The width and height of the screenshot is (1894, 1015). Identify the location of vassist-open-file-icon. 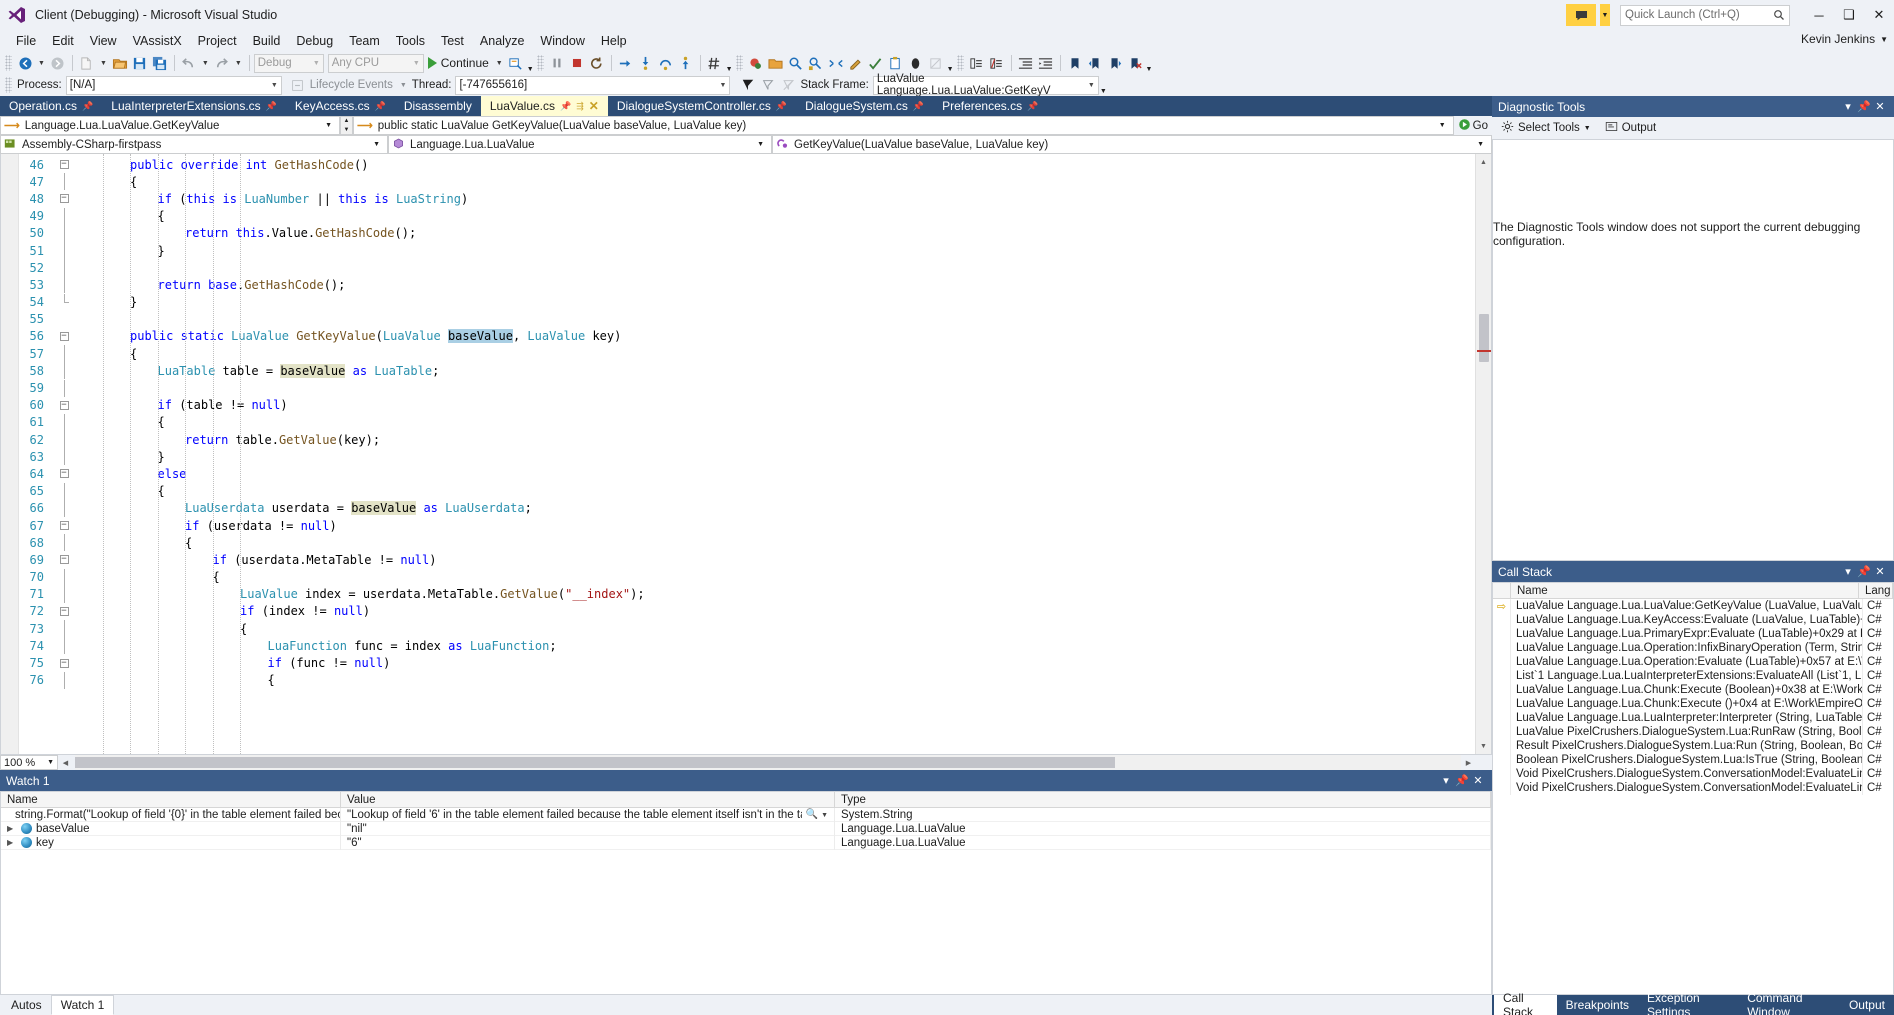
(776, 63).